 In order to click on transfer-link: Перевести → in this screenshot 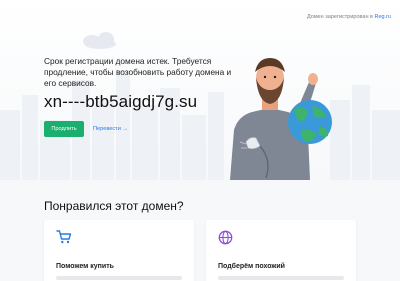, I will do `click(110, 129)`.